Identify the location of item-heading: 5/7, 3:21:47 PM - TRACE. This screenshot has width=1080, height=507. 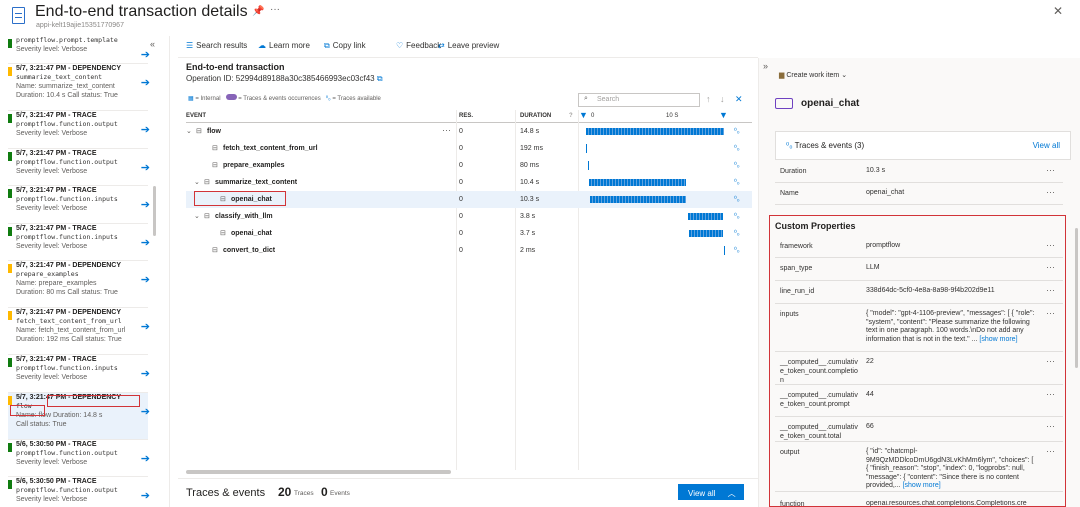
(56, 228).